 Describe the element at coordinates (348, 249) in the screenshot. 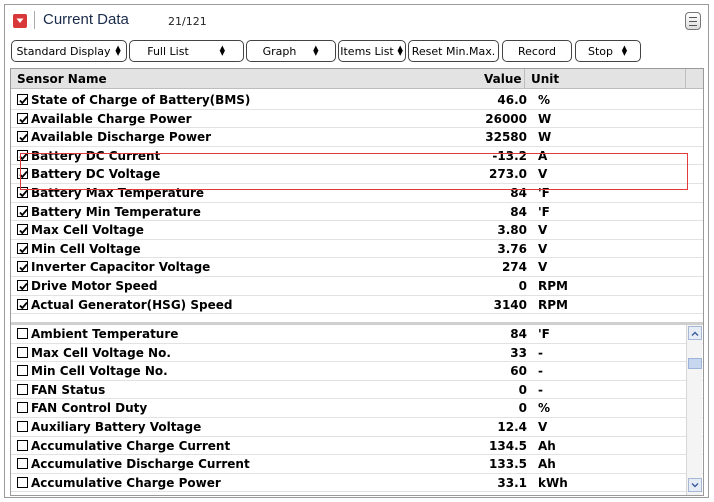

I see `table-row: Min Cell Voltage 3.76 V` at that location.